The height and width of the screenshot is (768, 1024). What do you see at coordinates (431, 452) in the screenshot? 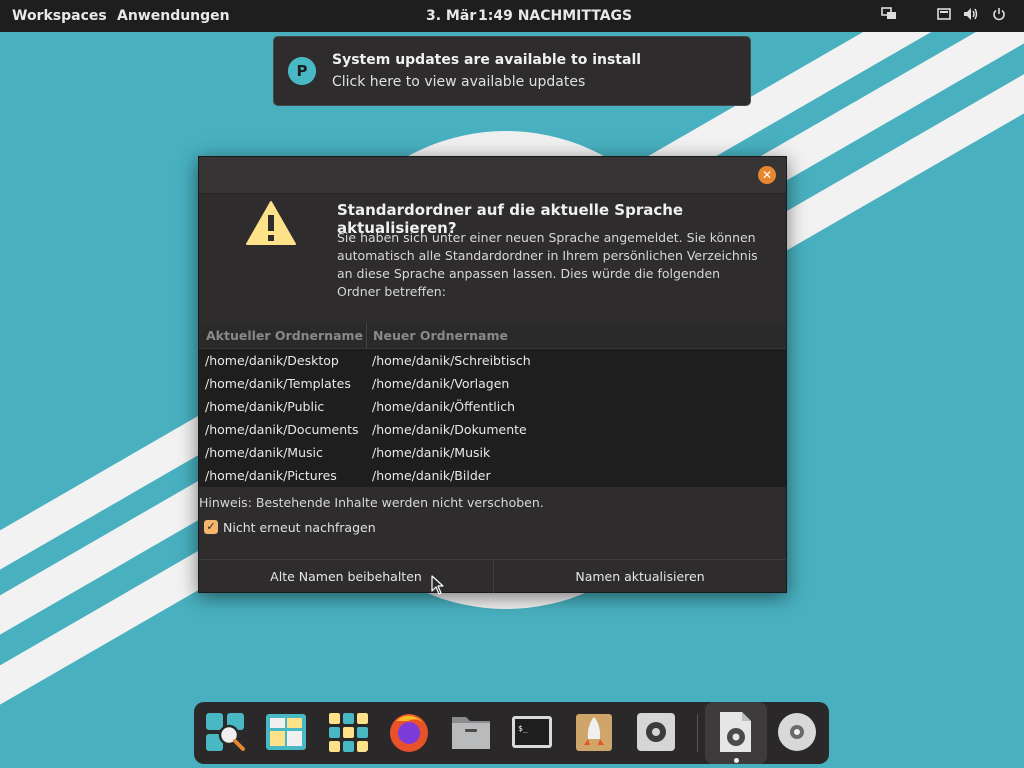
I see `new-folder-cell: /home/danik/Musik` at bounding box center [431, 452].